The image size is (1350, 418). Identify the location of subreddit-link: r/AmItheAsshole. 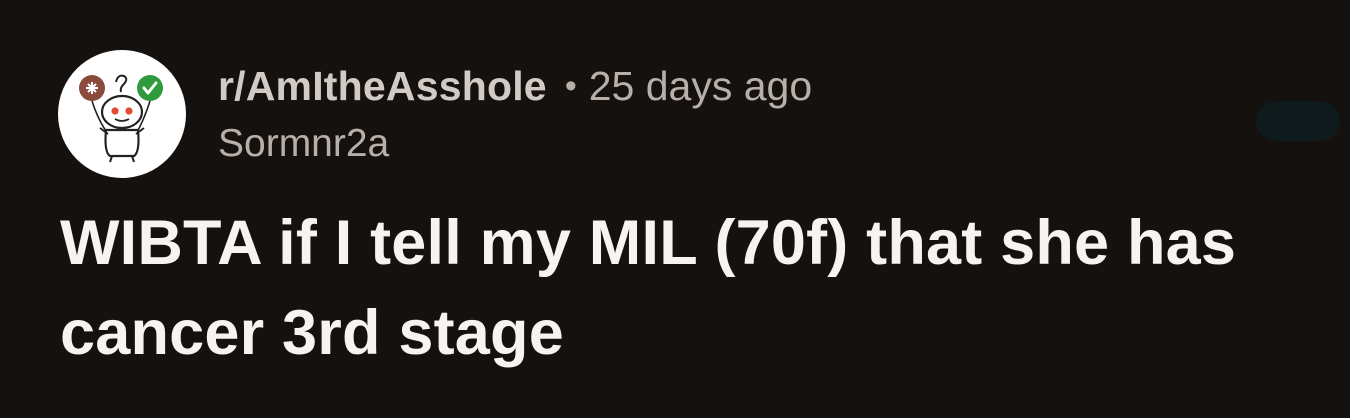
(382, 86).